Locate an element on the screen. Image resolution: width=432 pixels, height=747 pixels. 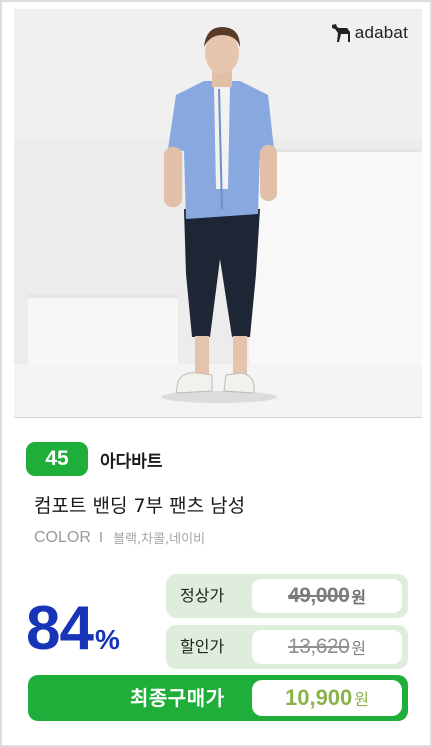
discount-unit: % is located at coordinates (107, 639).